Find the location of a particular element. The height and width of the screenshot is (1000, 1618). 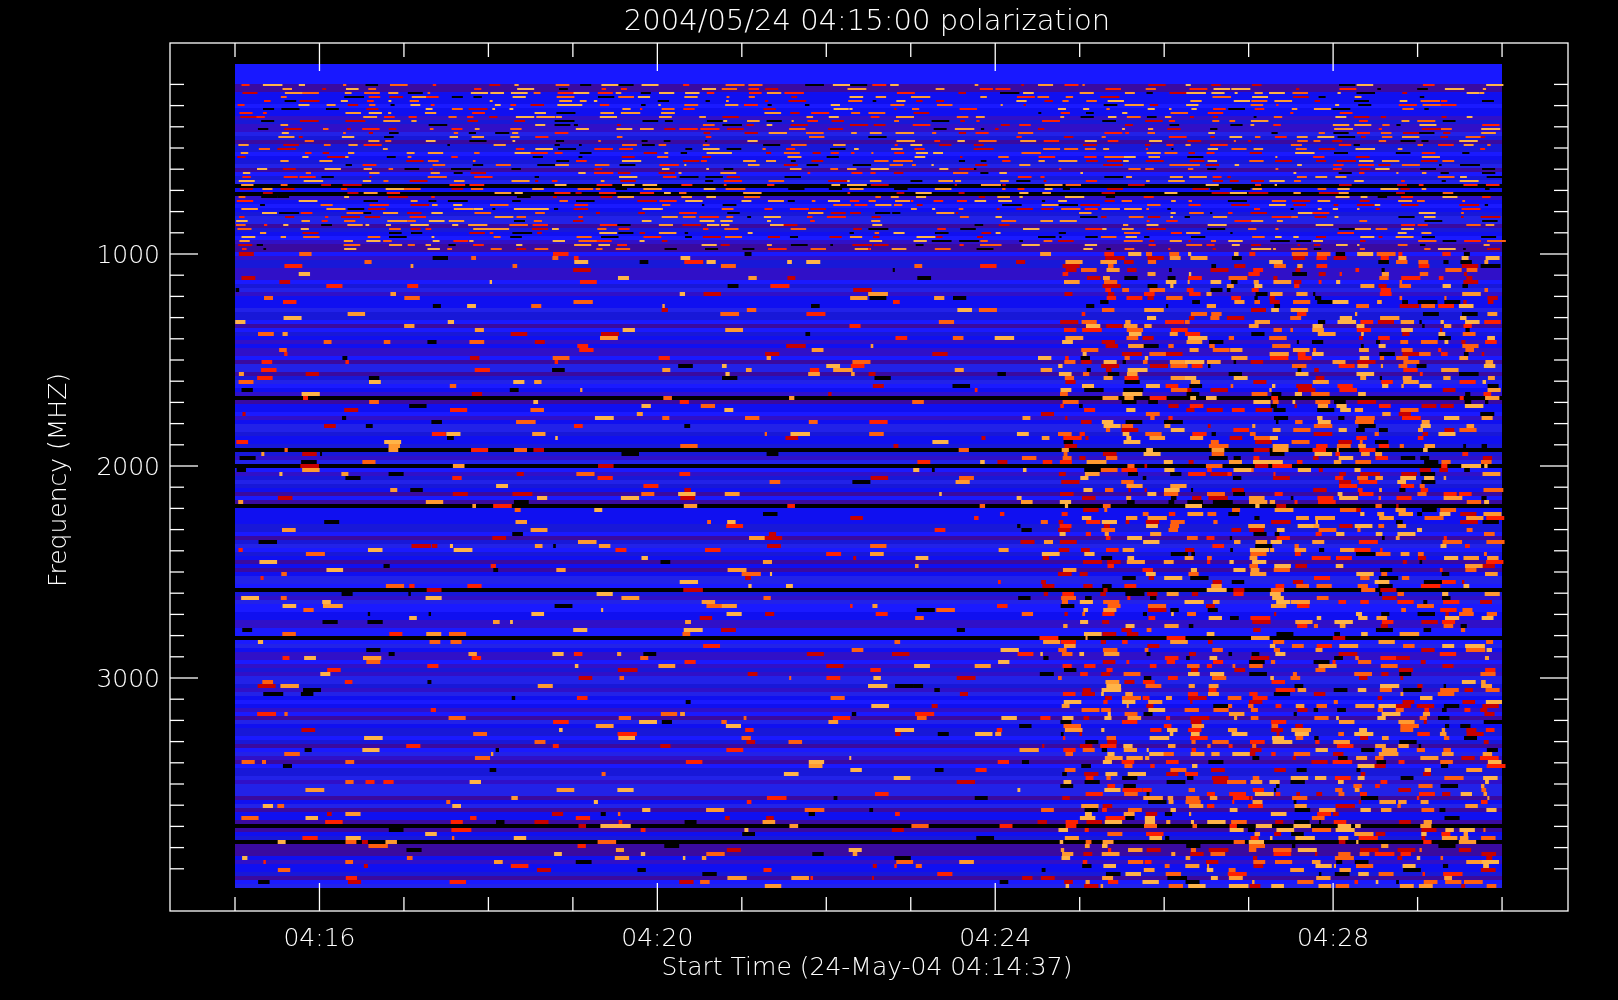

tick-label: 04:28 is located at coordinates (1333, 937).